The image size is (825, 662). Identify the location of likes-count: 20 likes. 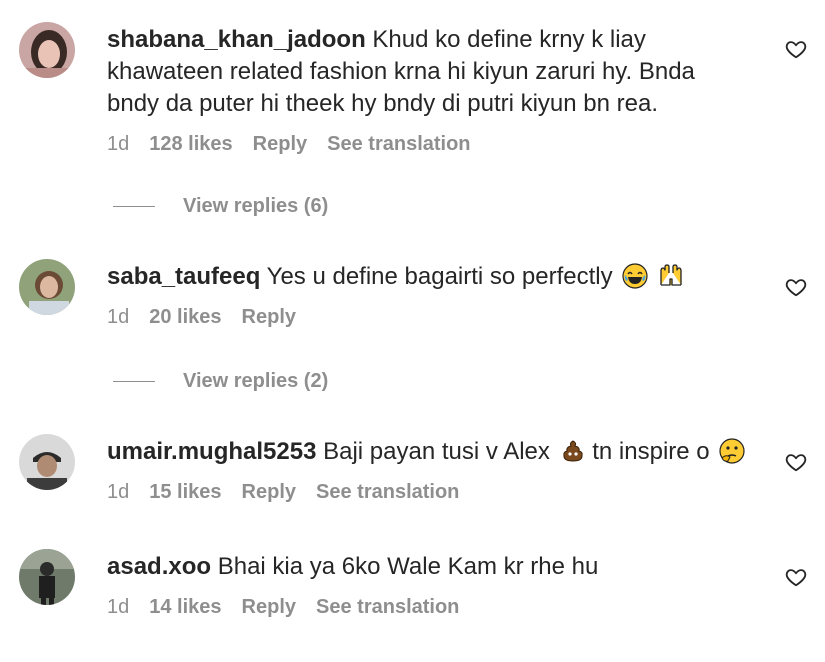
(185, 317).